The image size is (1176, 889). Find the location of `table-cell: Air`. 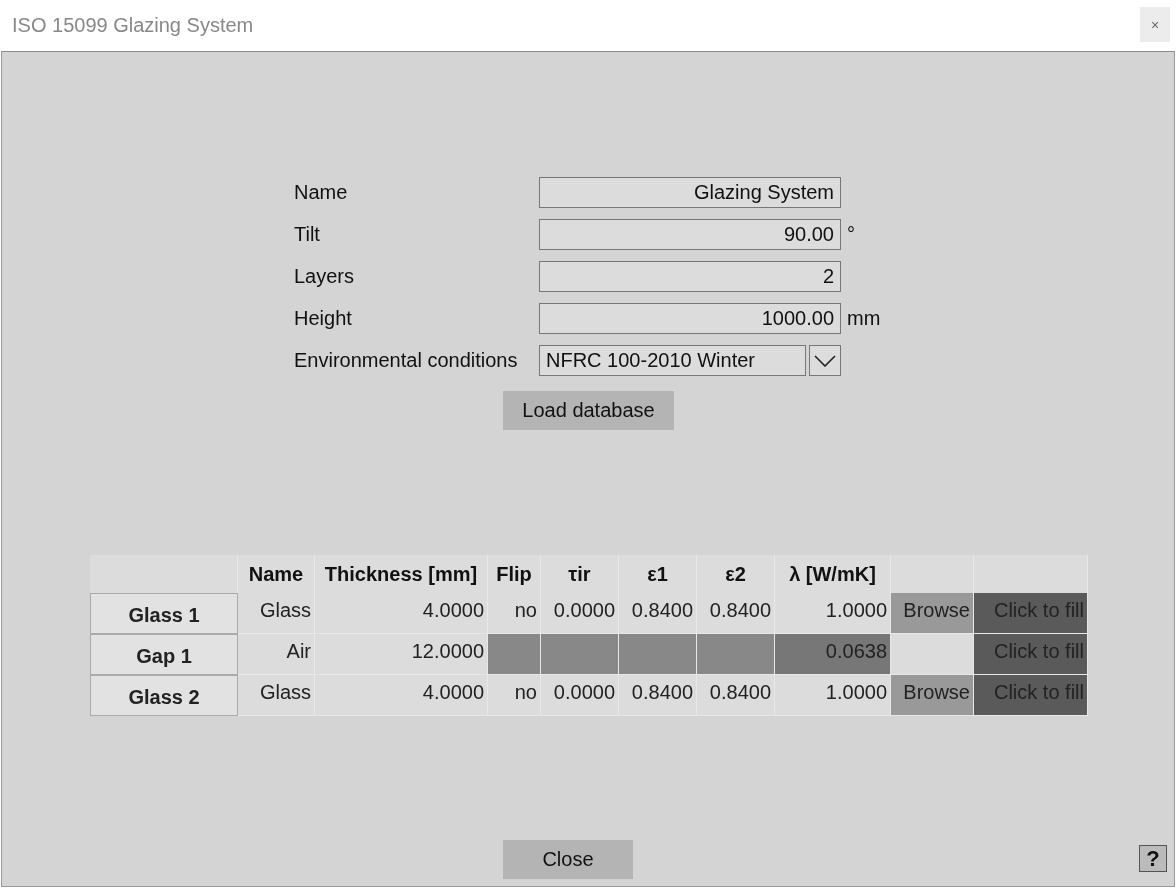

table-cell: Air is located at coordinates (276, 654).